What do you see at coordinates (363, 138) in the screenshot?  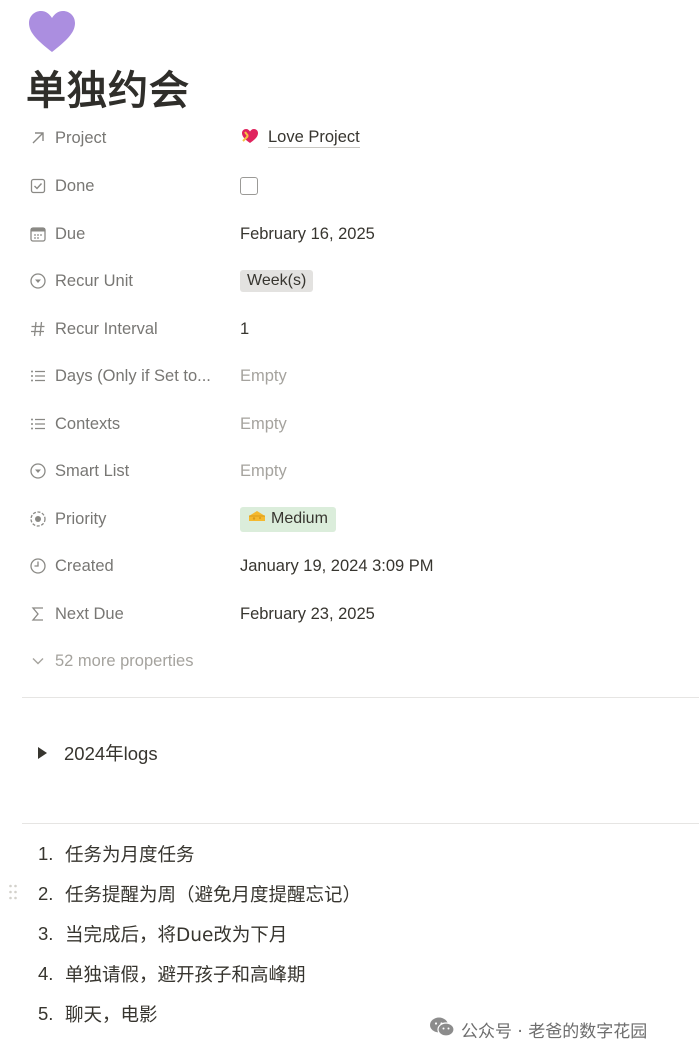 I see `property-project: Project Love Project` at bounding box center [363, 138].